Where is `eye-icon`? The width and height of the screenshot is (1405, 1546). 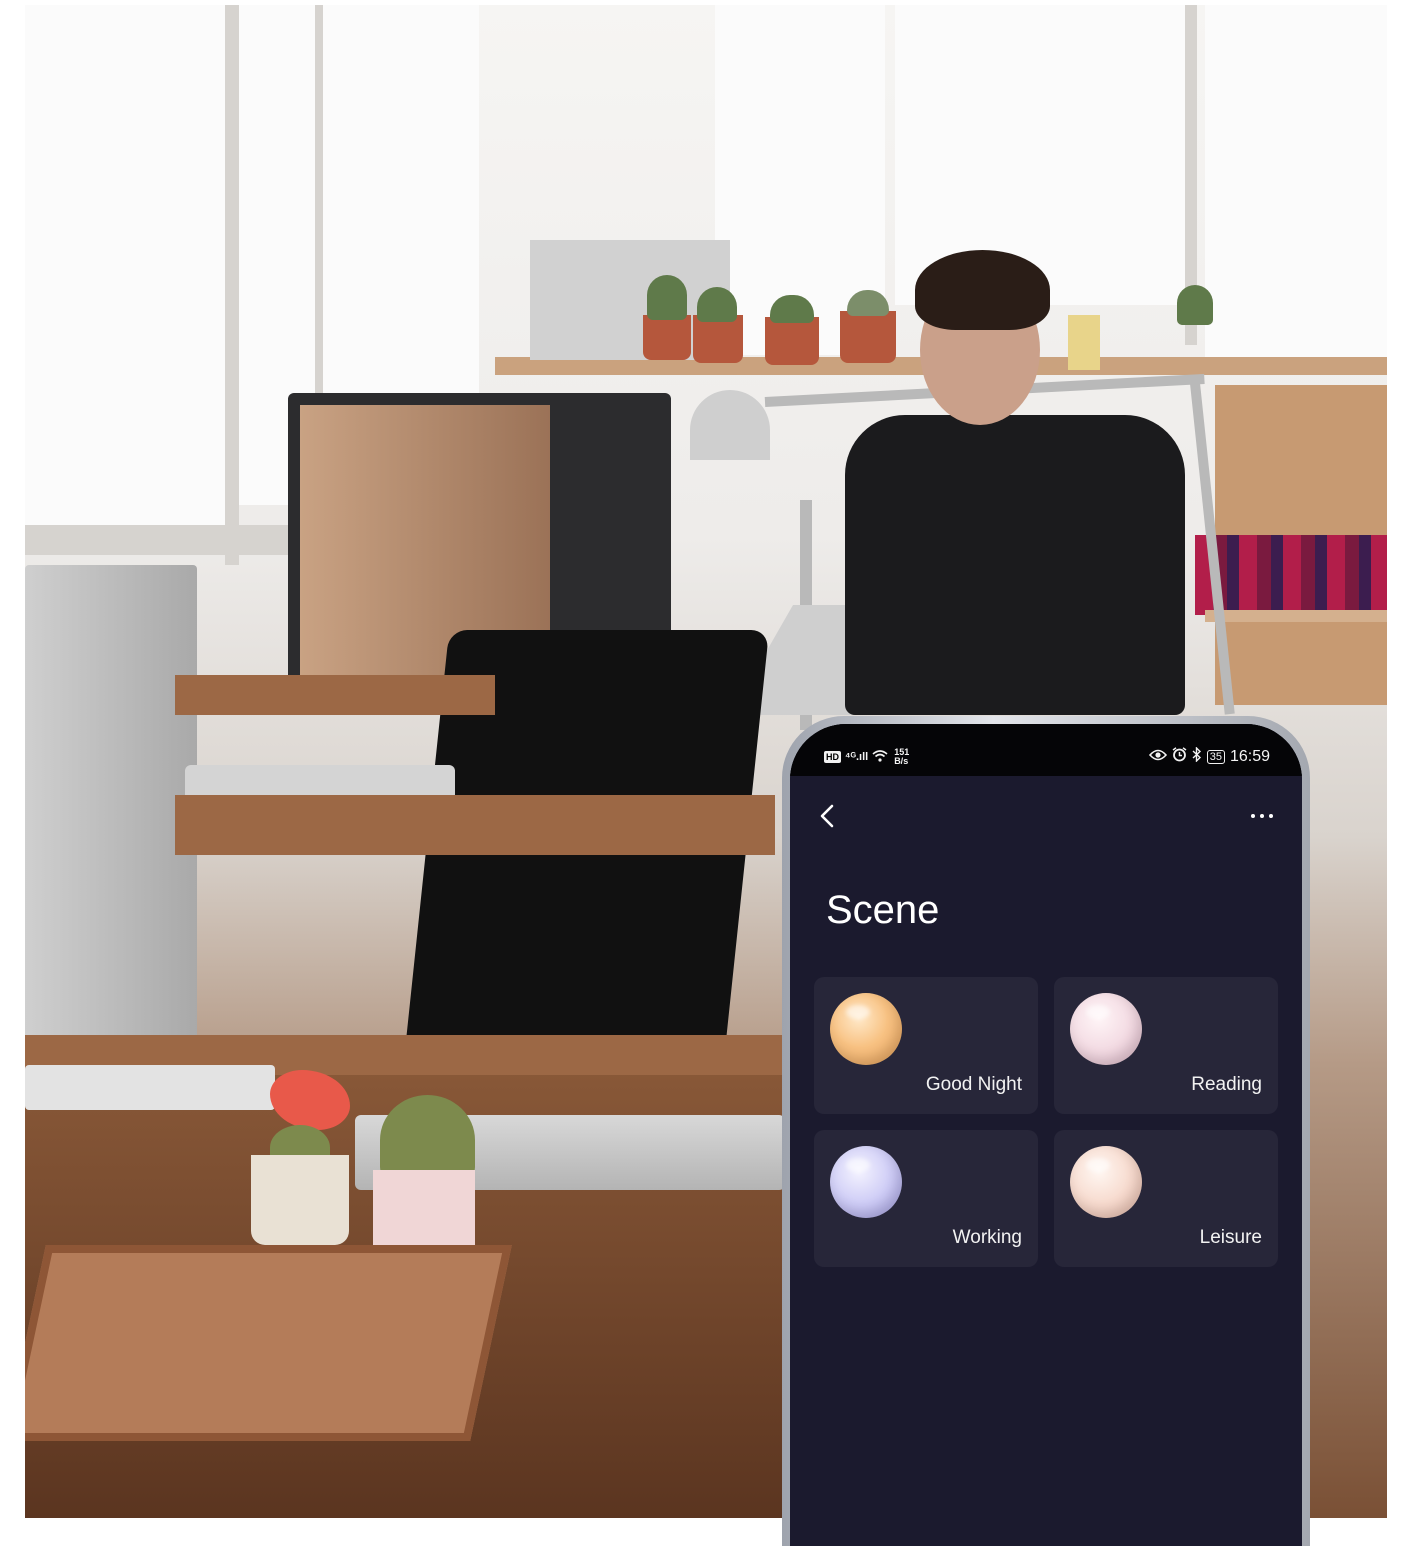 eye-icon is located at coordinates (1157, 757).